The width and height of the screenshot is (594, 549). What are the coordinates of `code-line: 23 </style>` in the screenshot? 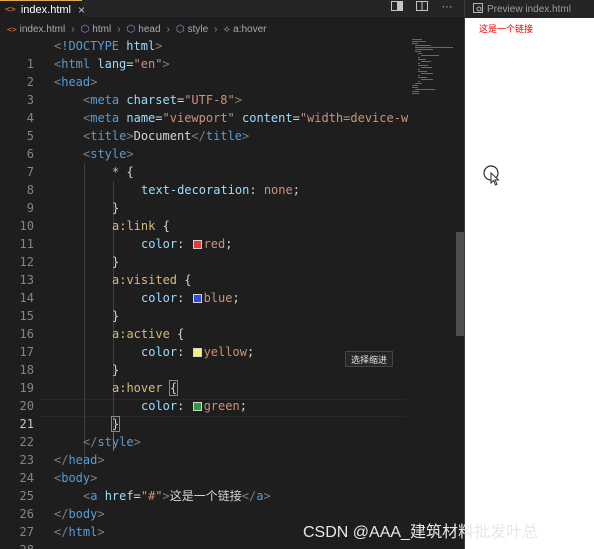 It's located at (80, 451).